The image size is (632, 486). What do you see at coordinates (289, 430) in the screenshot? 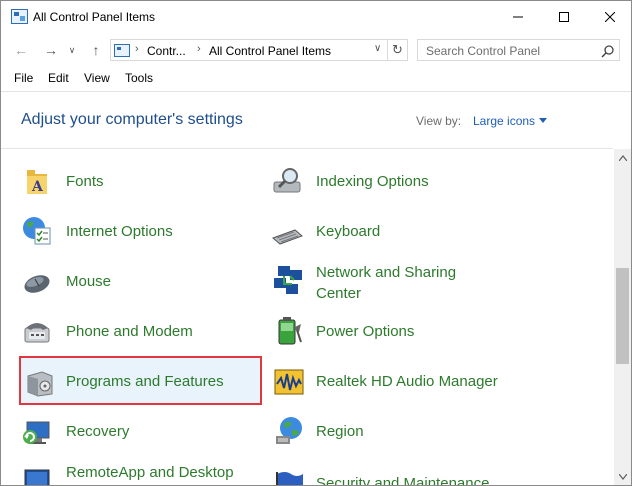
I see `region-globe-icon` at bounding box center [289, 430].